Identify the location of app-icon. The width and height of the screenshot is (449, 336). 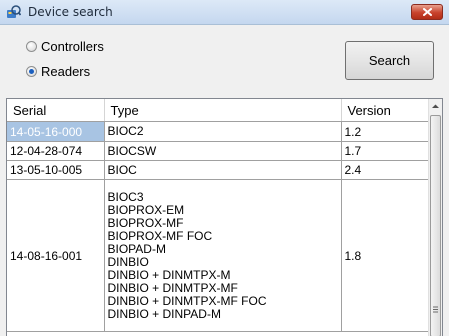
(14, 12).